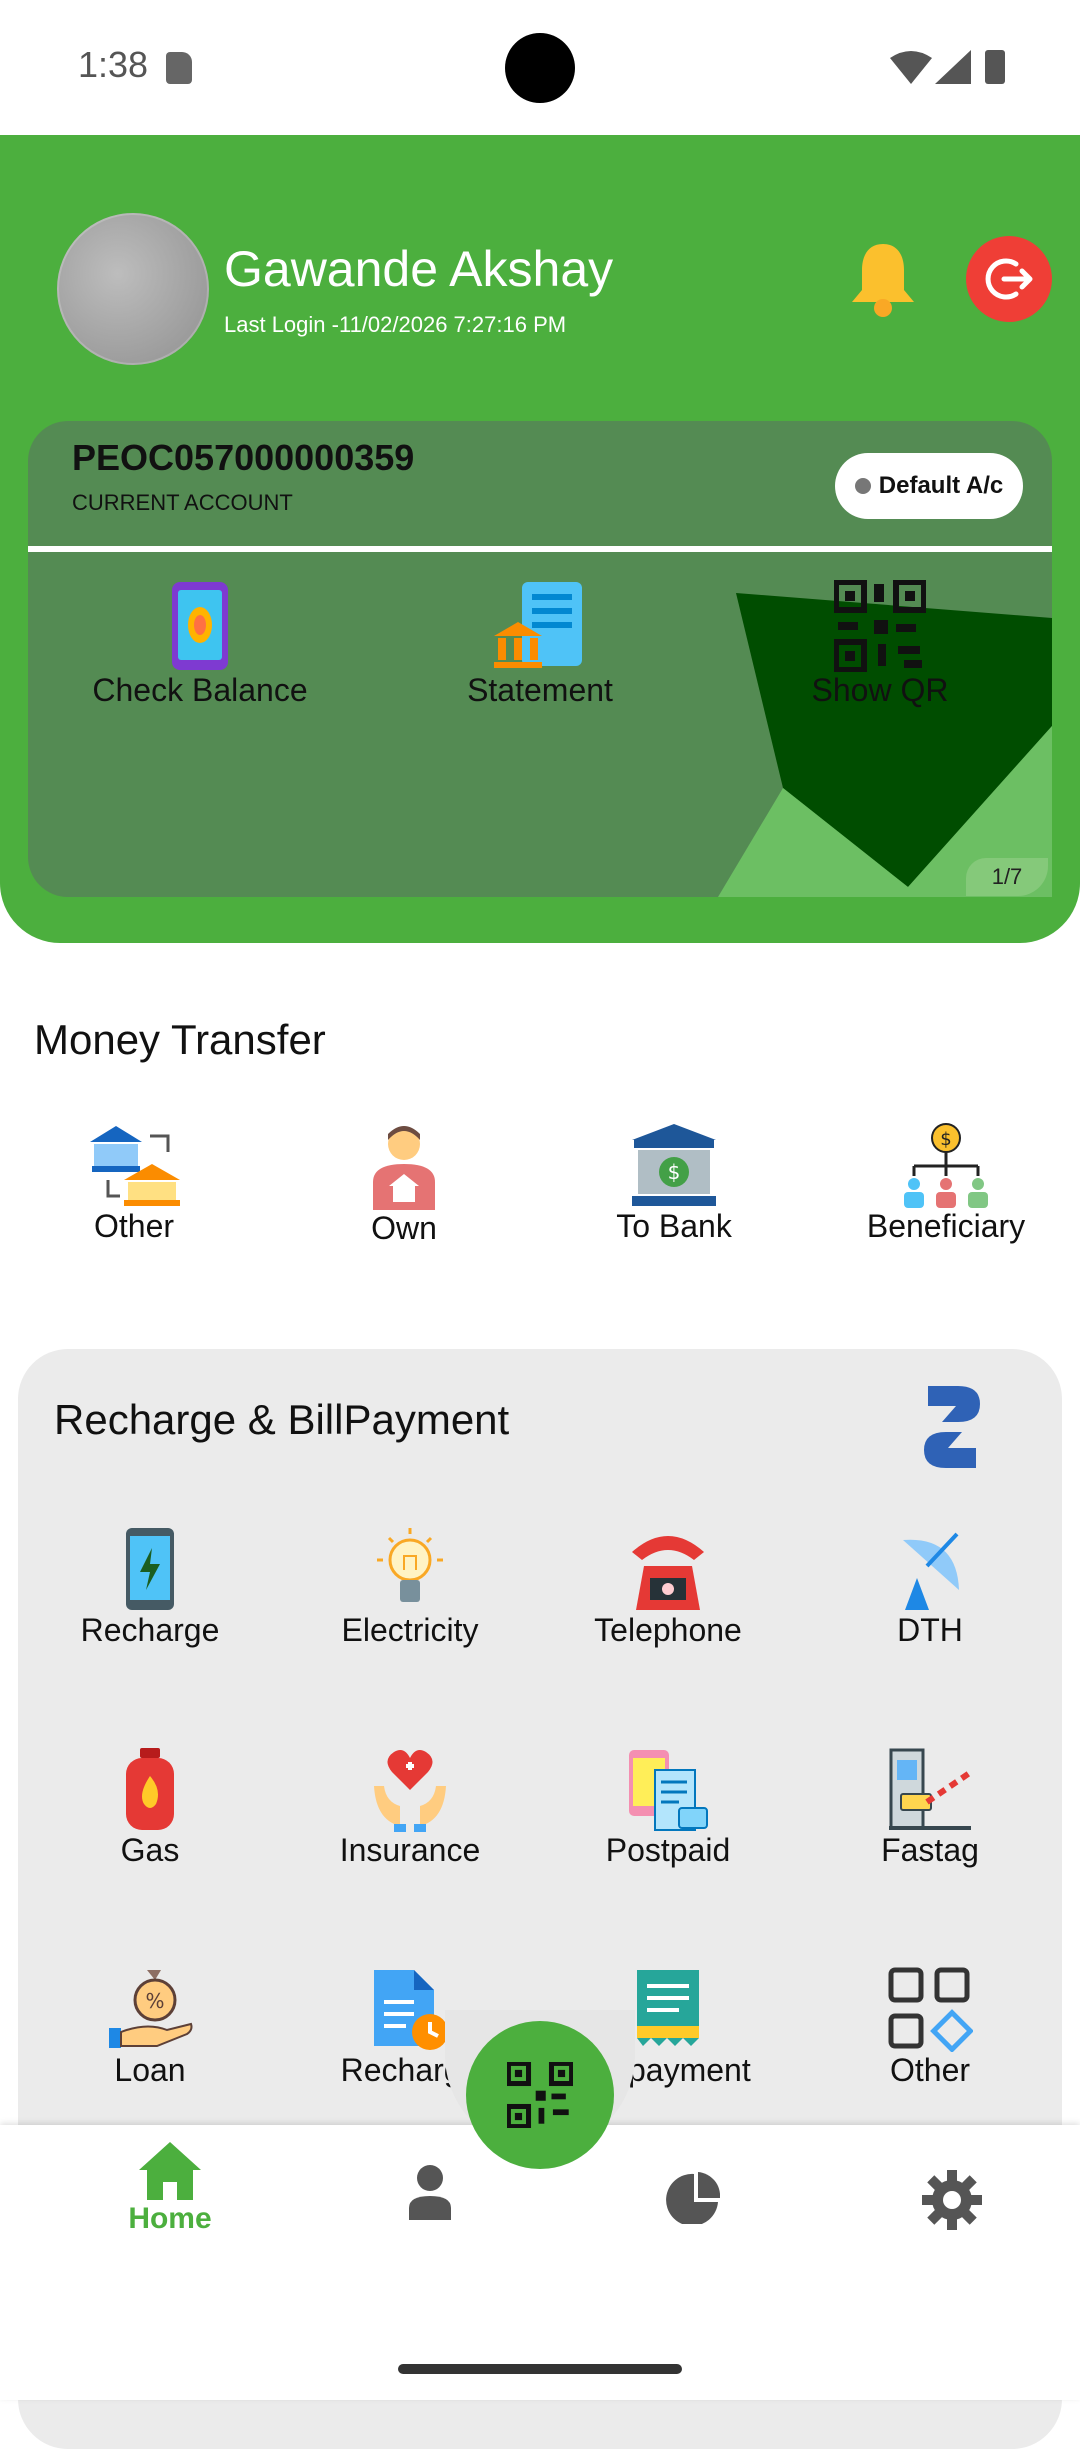 This screenshot has height=2449, width=1080. Describe the element at coordinates (540, 2369) in the screenshot. I see `gesture-home-bar` at that location.